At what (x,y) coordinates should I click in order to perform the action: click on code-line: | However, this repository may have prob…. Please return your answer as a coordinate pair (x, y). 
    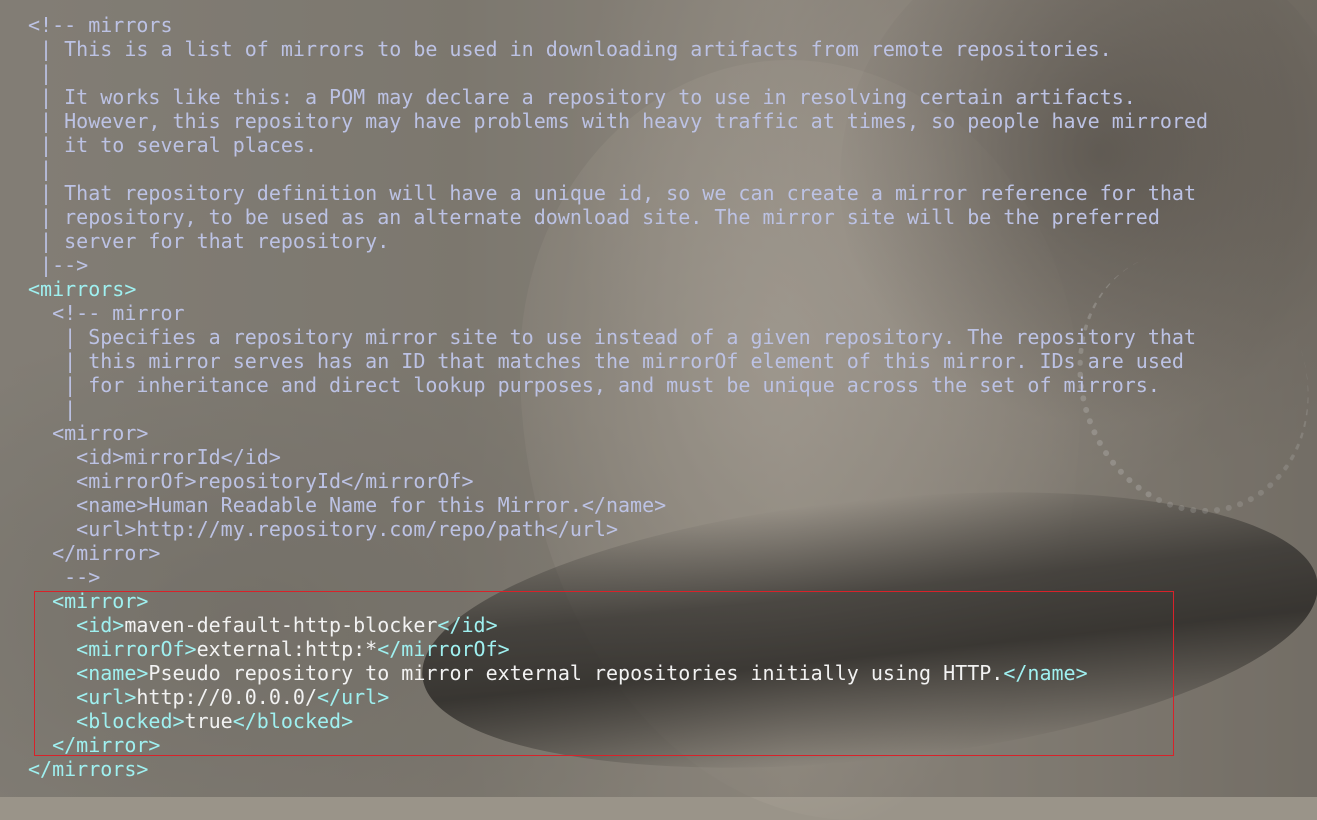
    Looking at the image, I should click on (672, 121).